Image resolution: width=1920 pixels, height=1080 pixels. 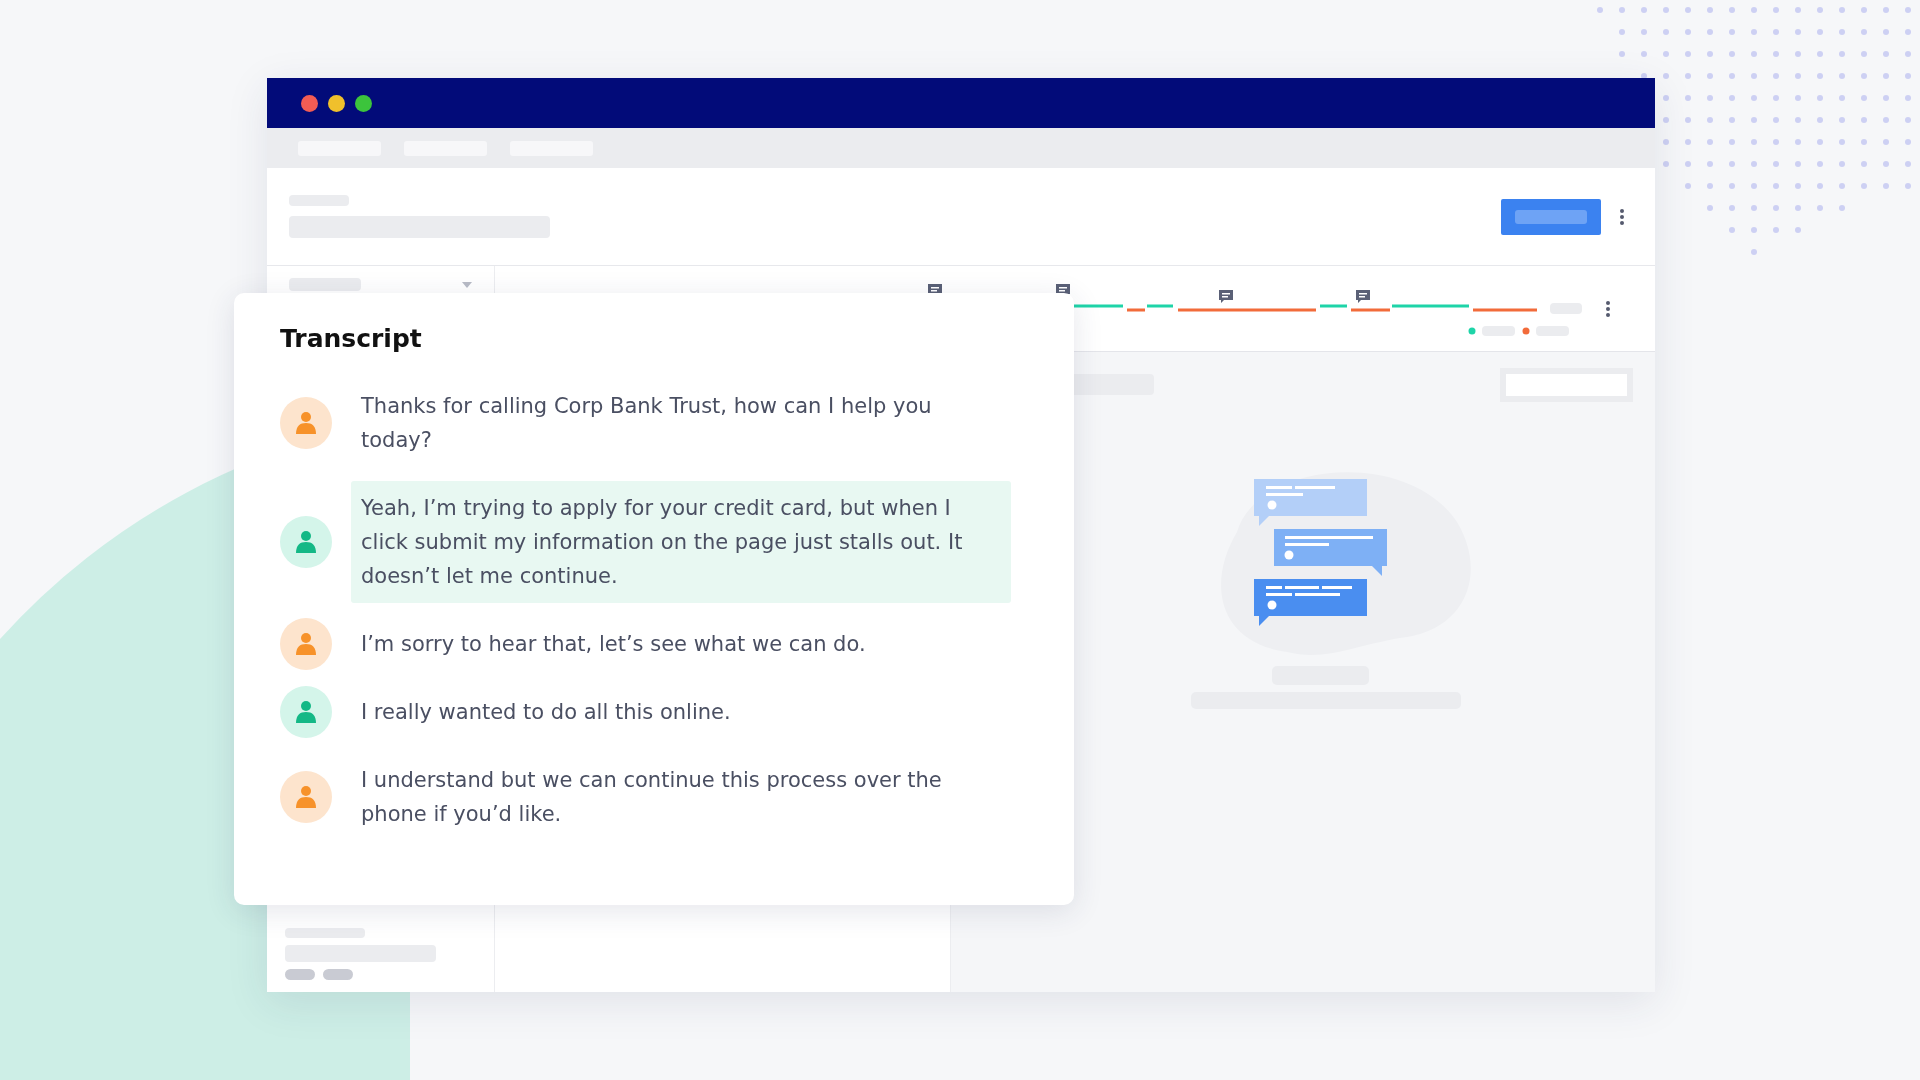 What do you see at coordinates (681, 542) in the screenshot?
I see `message-text: Yeah, I’m trying to apply for your credit card, but when I click submit my information on the page just stalls out. It doesn’t let me continue.` at bounding box center [681, 542].